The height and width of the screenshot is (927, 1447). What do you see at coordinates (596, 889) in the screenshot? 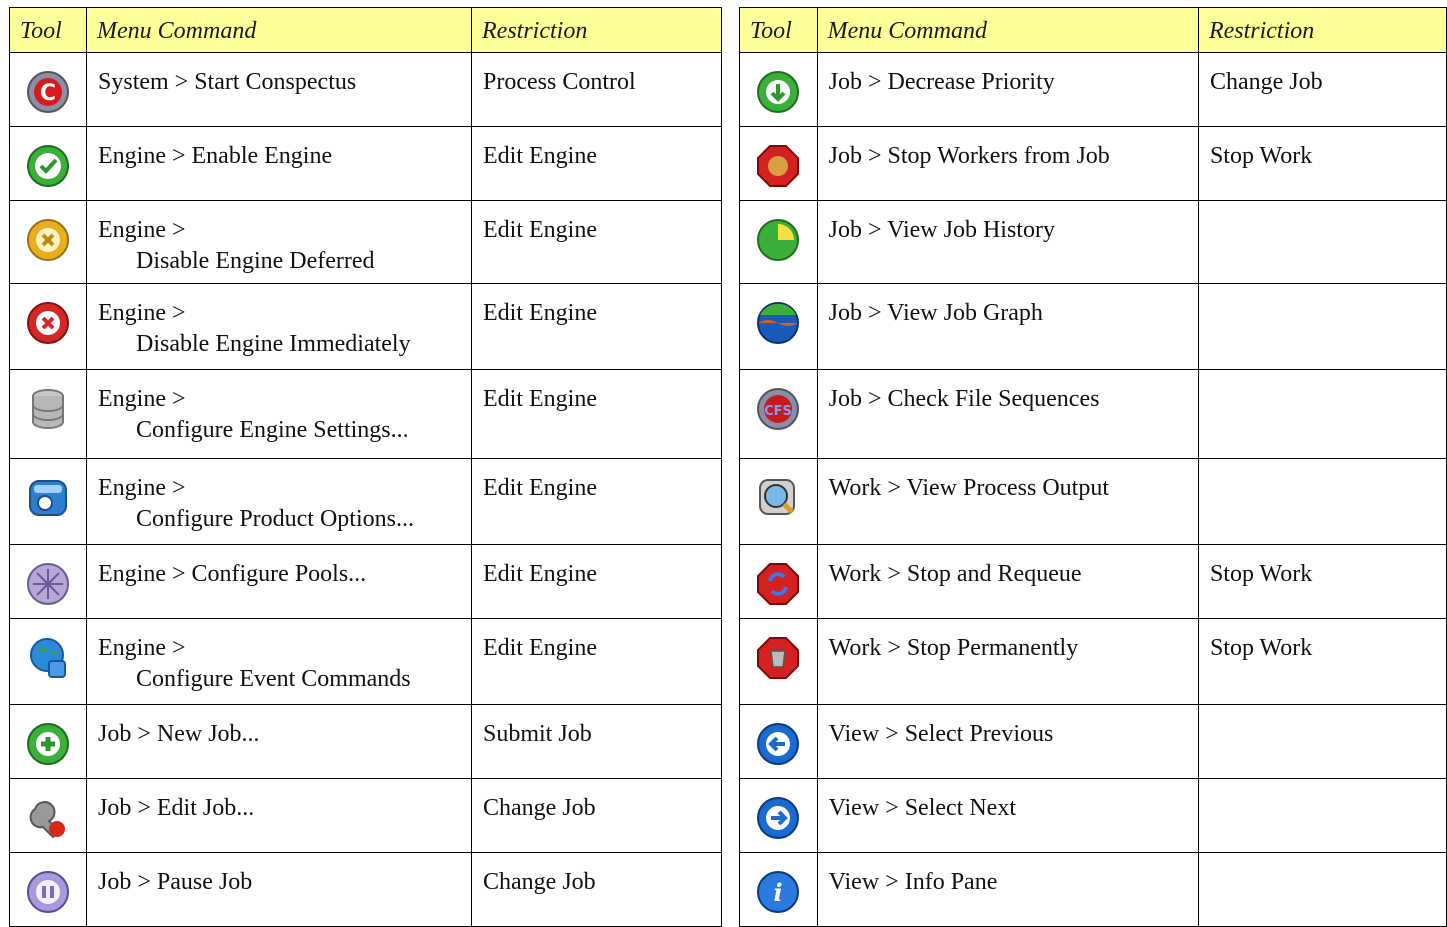
I see `restriction-cell: Change Job` at bounding box center [596, 889].